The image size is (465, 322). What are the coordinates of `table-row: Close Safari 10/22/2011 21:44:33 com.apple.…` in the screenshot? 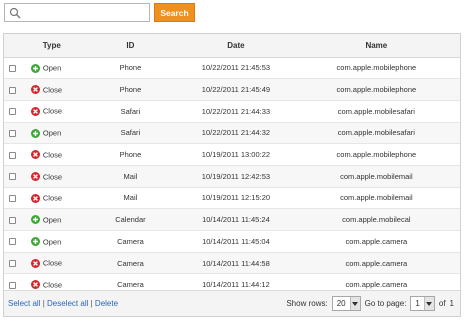 It's located at (232, 111).